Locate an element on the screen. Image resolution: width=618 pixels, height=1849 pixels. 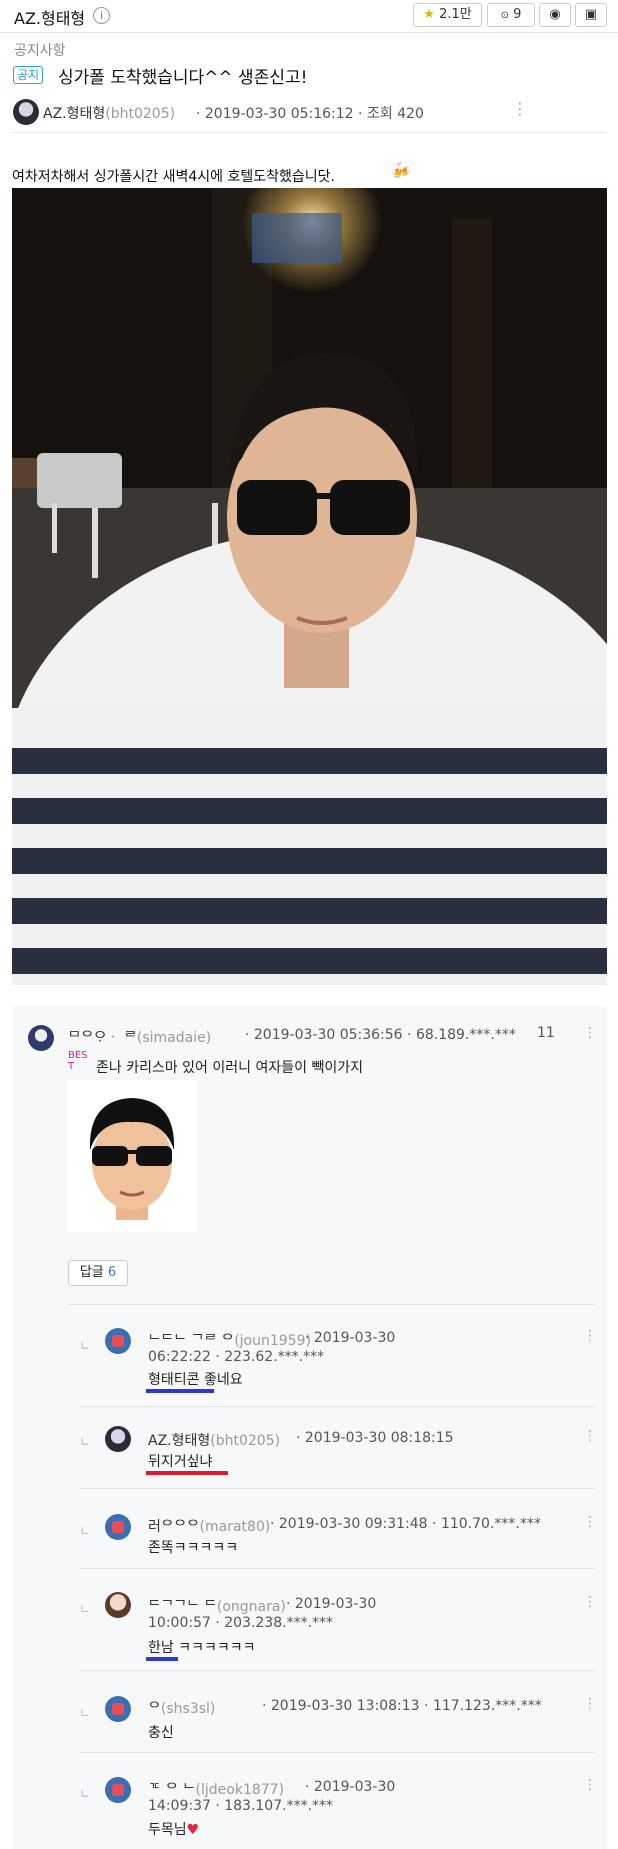
reply-meta-line2: 06:22:22 · 223.62.***.*** is located at coordinates (236, 1357).